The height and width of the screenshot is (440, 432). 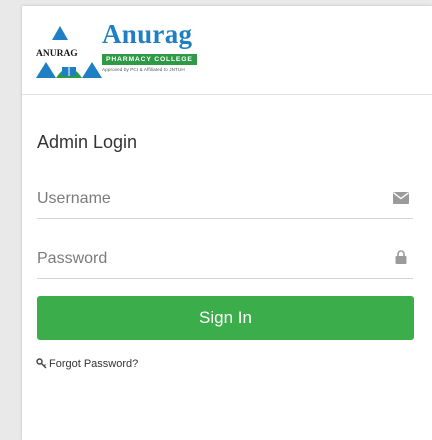 I want to click on forgot-password-link: Forgot Password?, so click(x=87, y=364).